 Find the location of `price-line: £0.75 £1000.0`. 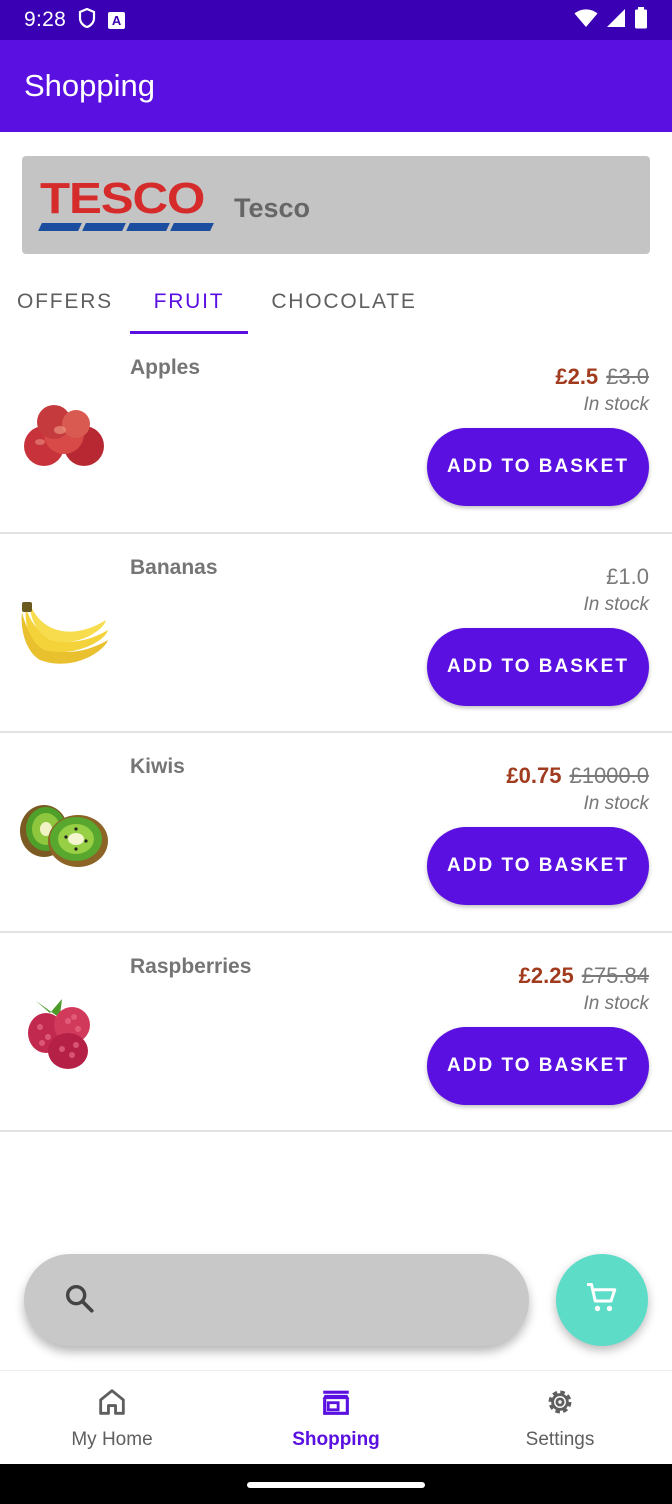

price-line: £0.75 £1000.0 is located at coordinates (577, 776).